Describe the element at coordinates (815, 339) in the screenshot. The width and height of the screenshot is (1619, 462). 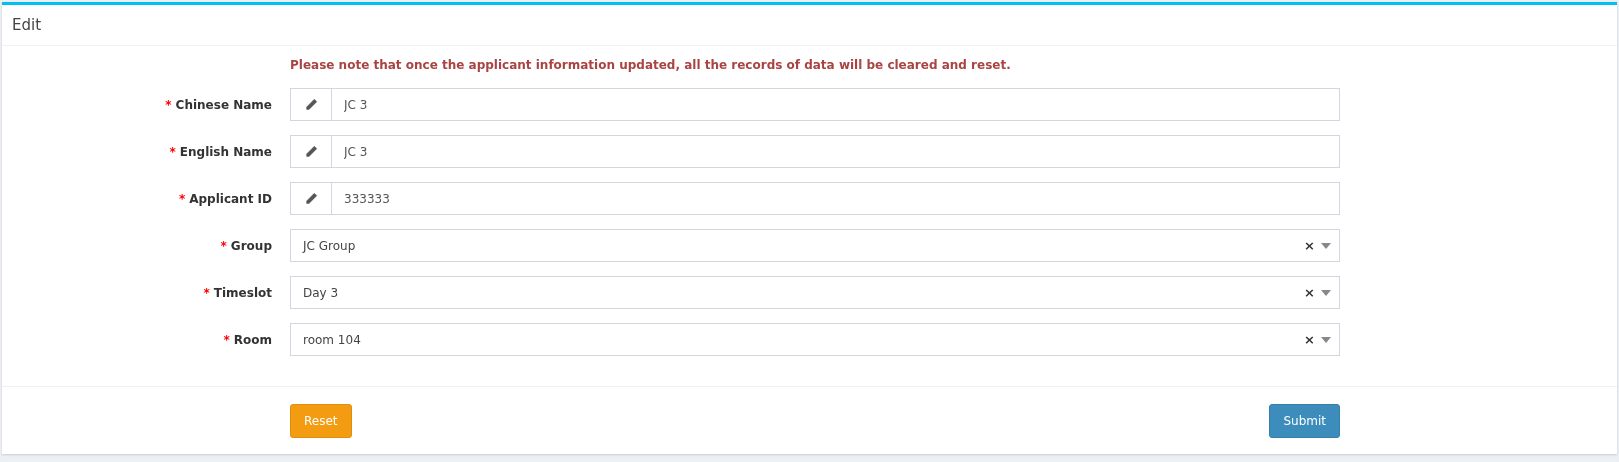
I see `select-field: room 104 ×` at that location.